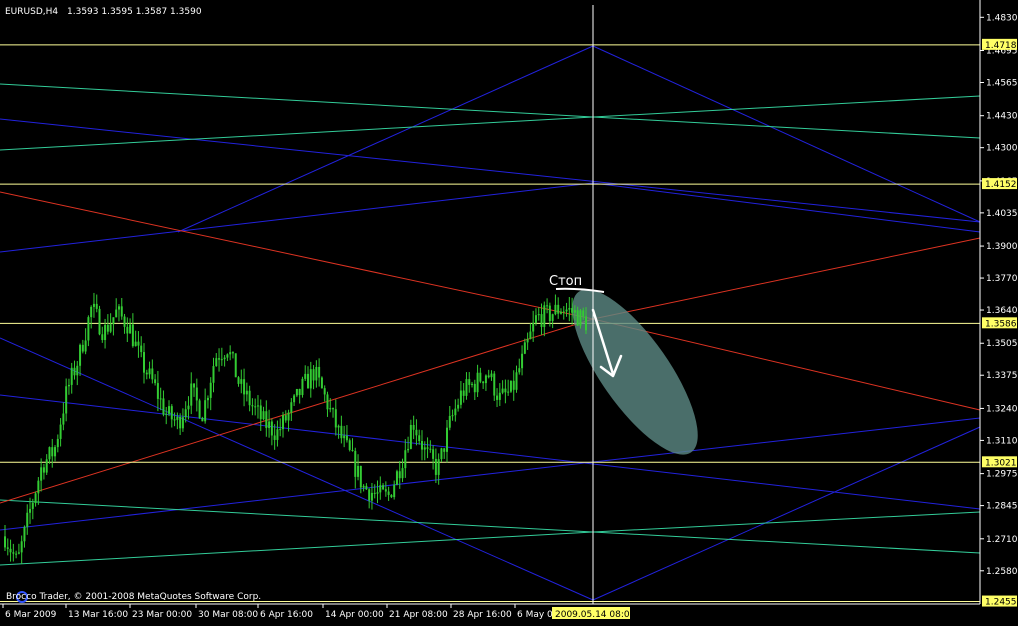 This screenshot has width=1018, height=626. I want to click on price-level-label: 1.4718, so click(1001, 46).